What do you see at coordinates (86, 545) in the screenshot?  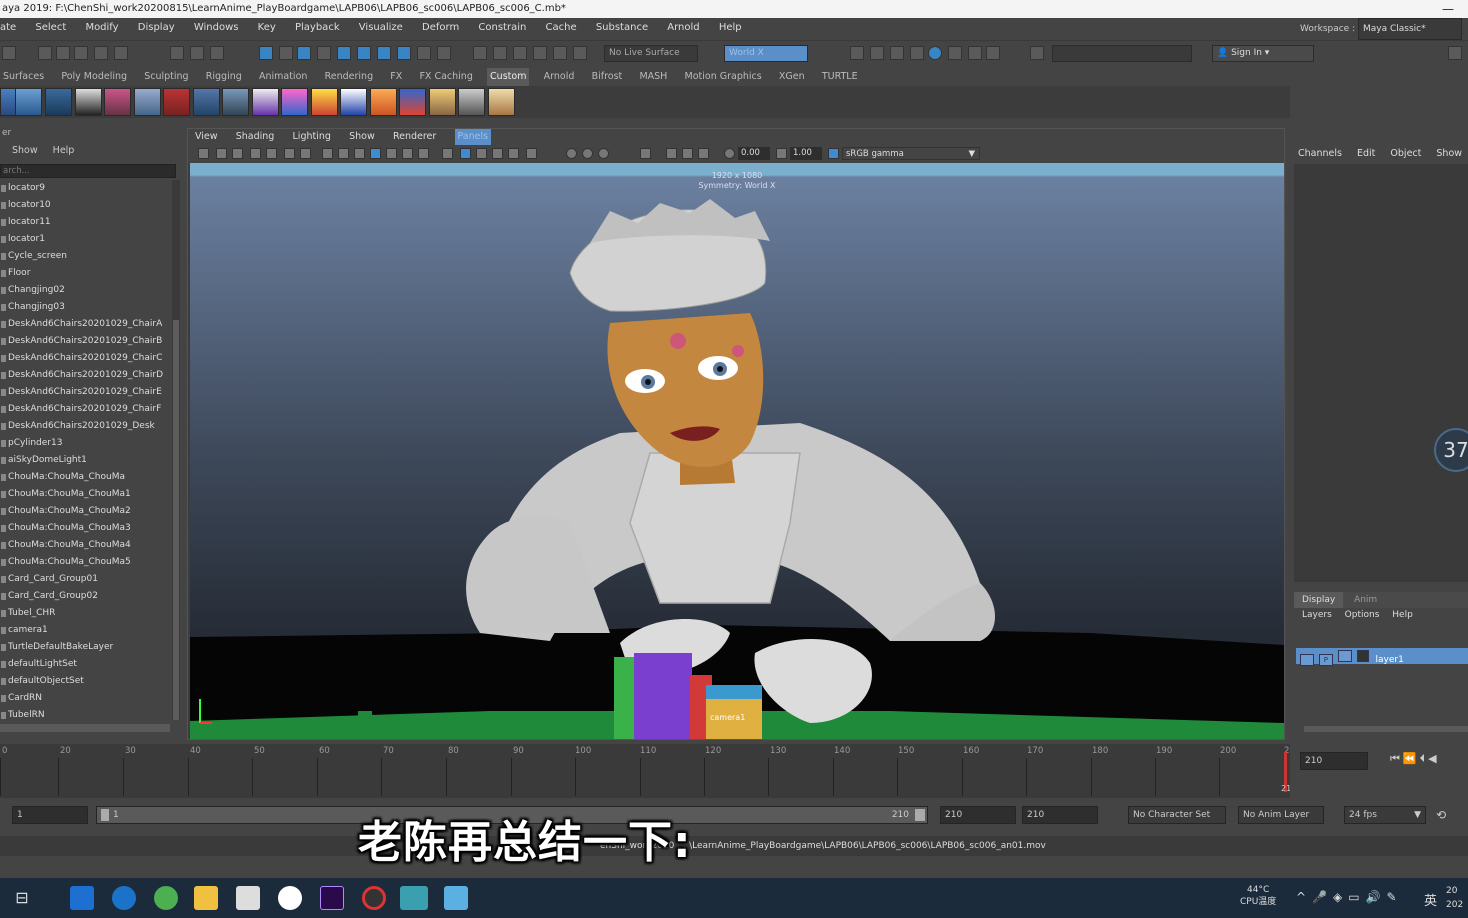 I see `outliner-item: ChouMa:ChouMa_ChouMa4` at bounding box center [86, 545].